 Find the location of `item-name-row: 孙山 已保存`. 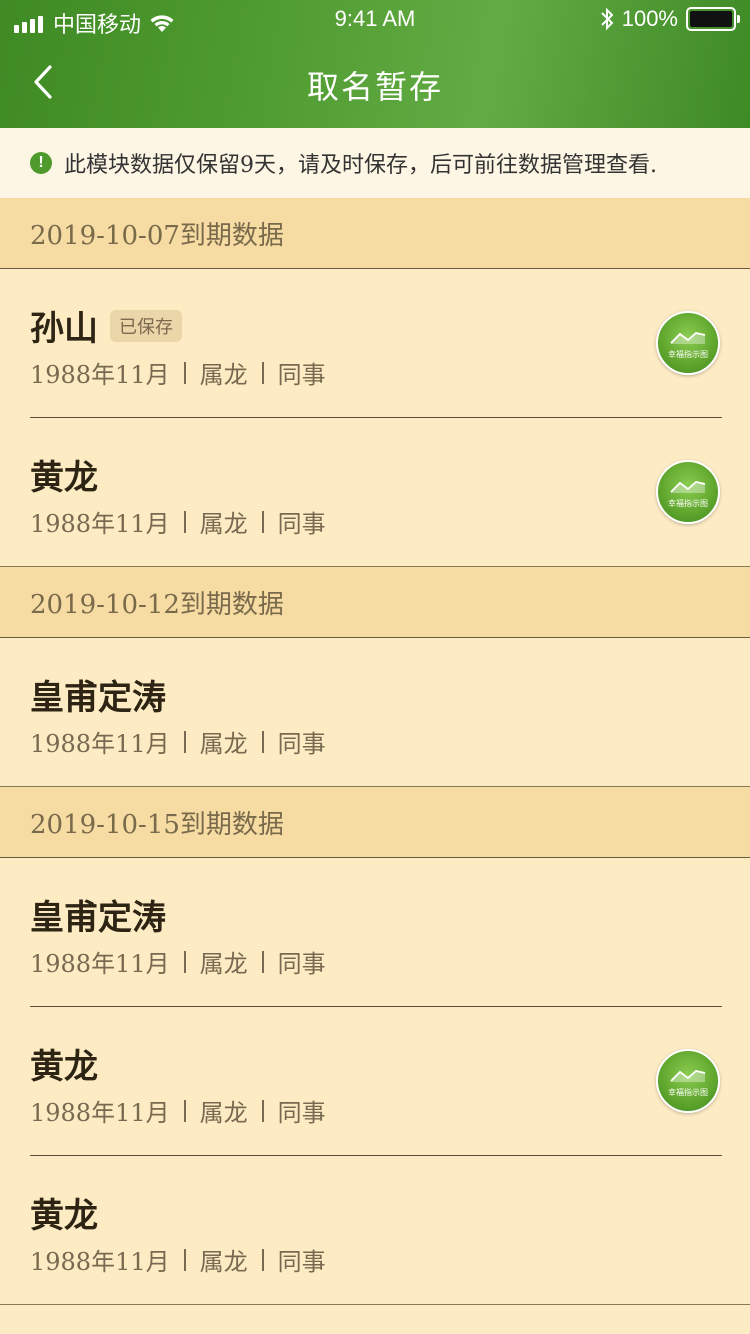

item-name-row: 孙山 已保存 is located at coordinates (106, 325).